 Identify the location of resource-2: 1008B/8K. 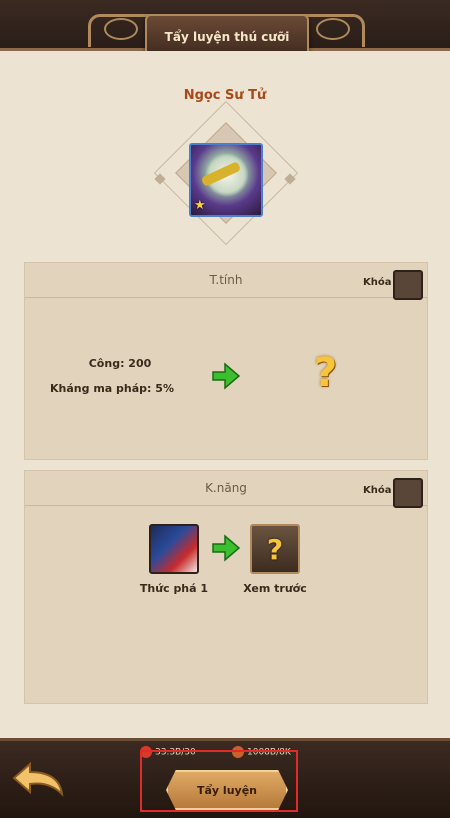
(261, 752).